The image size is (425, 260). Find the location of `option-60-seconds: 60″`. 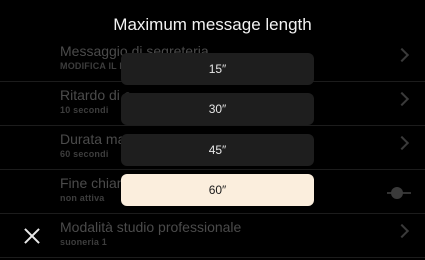

option-60-seconds: 60″ is located at coordinates (217, 190).